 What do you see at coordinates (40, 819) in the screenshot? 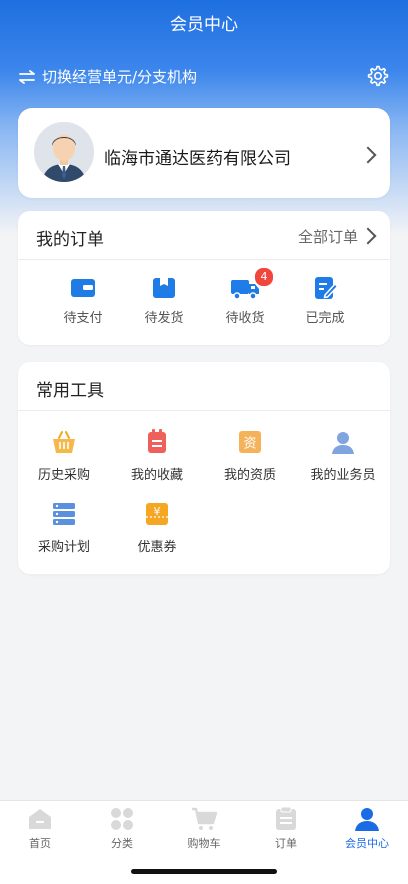
I see `home-icon` at bounding box center [40, 819].